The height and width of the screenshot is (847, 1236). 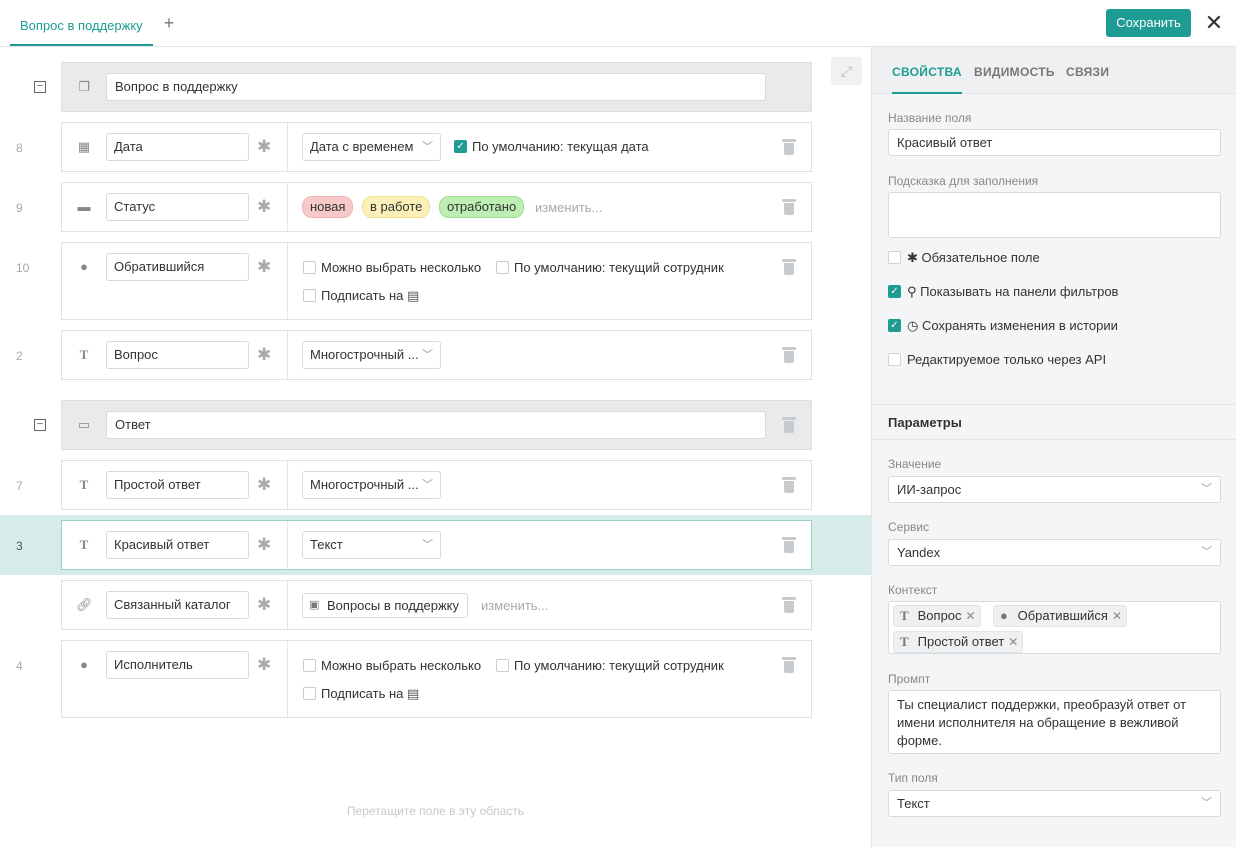 I want to click on tab-links: СВЯЗИ, so click(x=1087, y=70).